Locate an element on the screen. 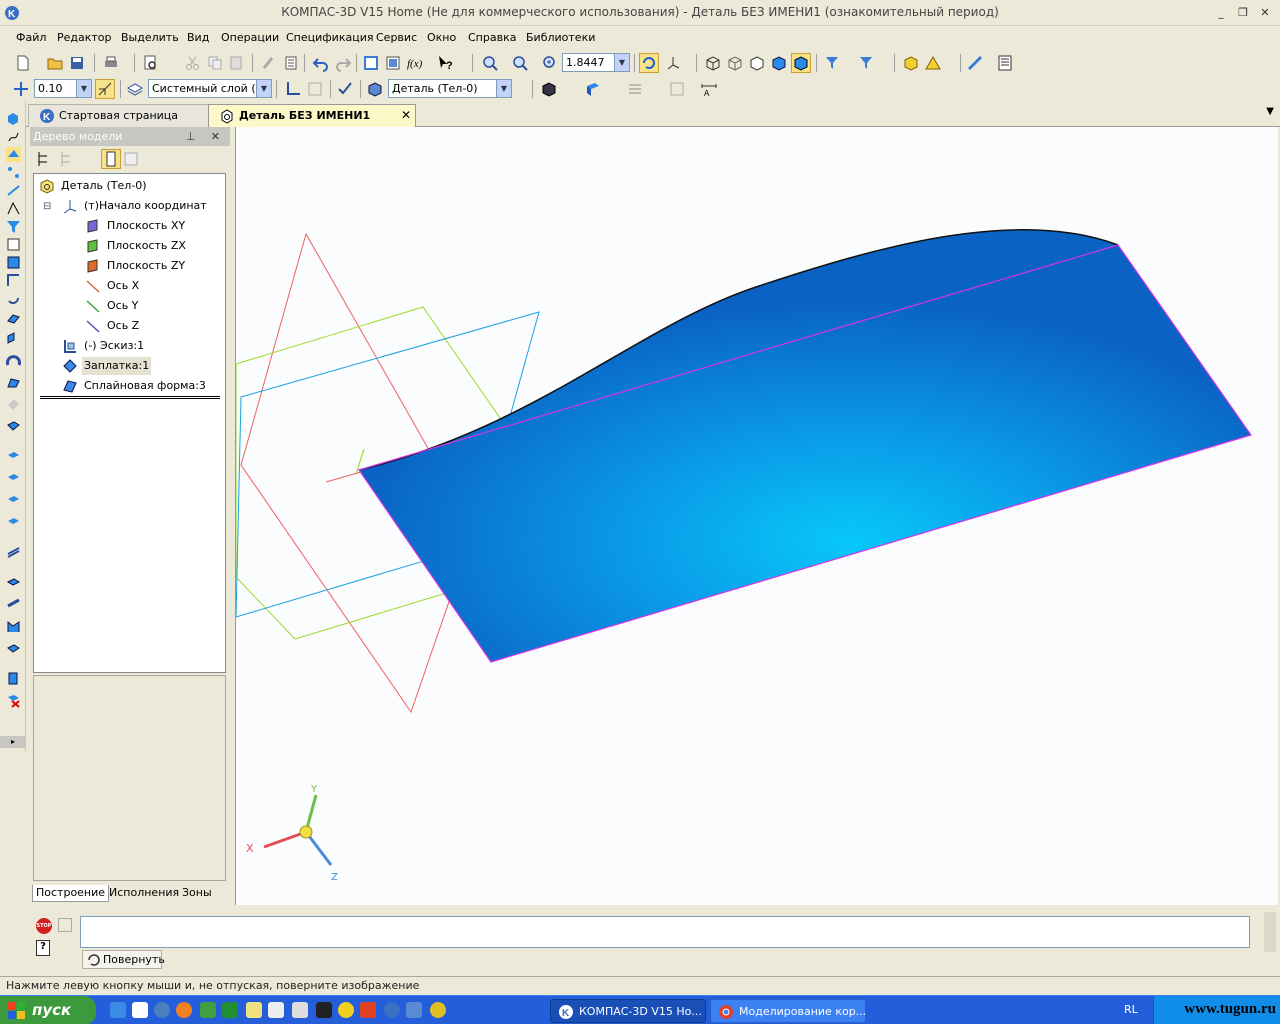  minimize-button: _ is located at coordinates (1221, 13).